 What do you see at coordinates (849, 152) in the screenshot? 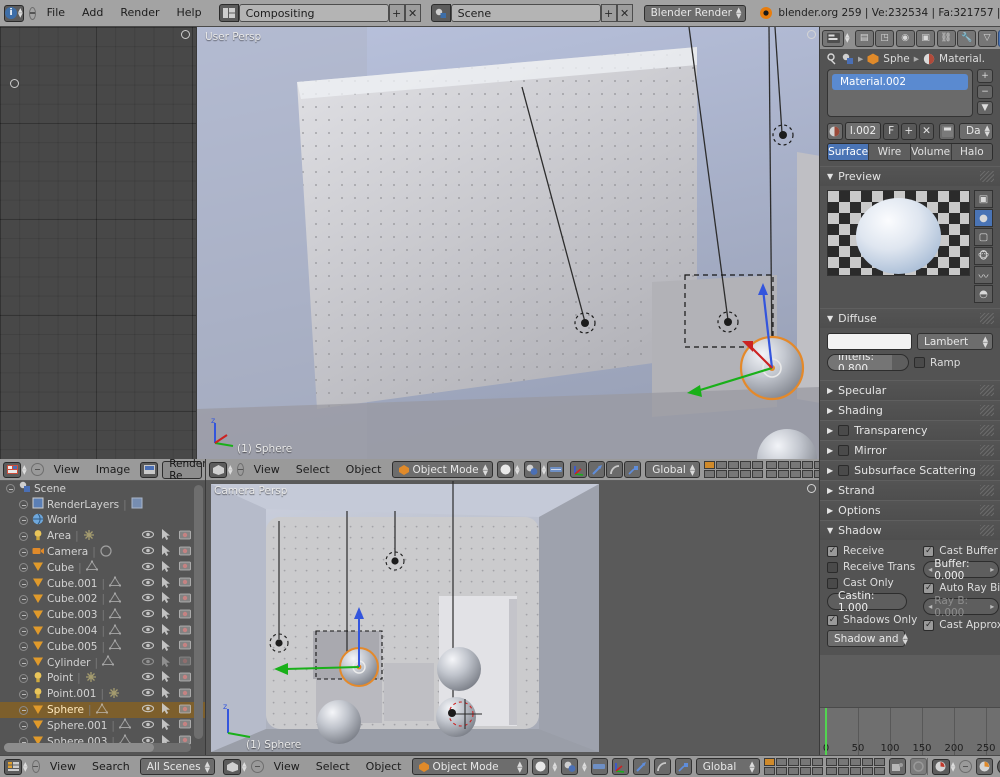
I see `material-type-surface: Surface` at bounding box center [849, 152].